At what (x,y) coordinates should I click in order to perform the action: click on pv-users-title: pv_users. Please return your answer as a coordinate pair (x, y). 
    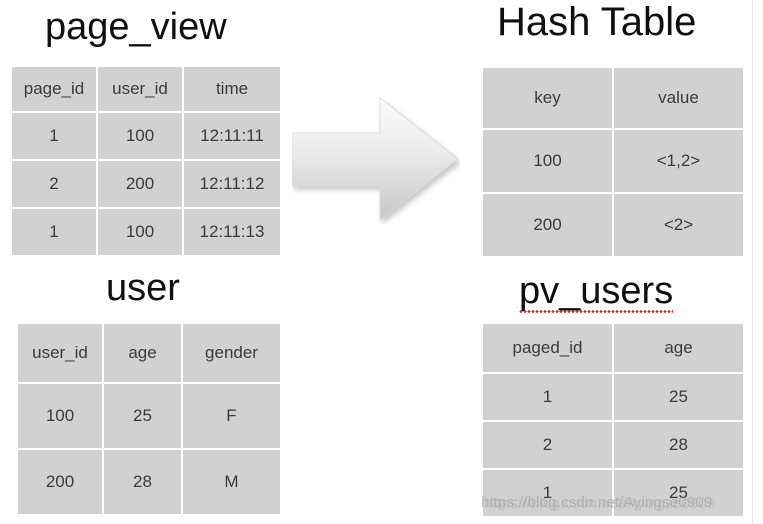
    Looking at the image, I should click on (596, 291).